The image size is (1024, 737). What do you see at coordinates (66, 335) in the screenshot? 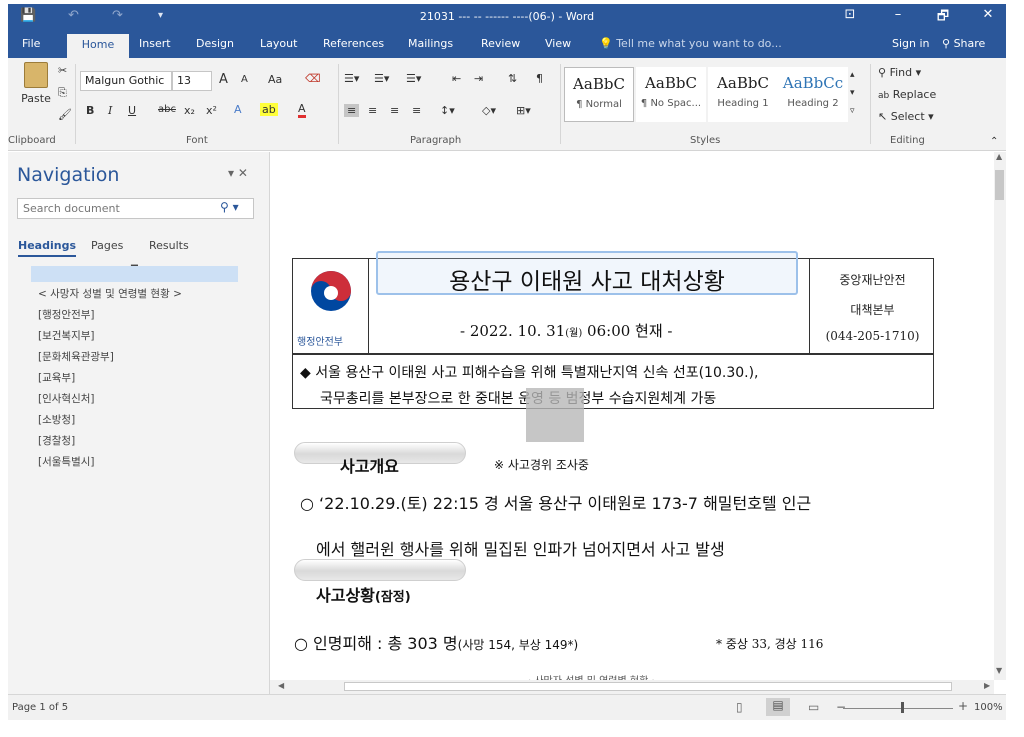
I see `nav-heading-item: [보건복지부]` at bounding box center [66, 335].